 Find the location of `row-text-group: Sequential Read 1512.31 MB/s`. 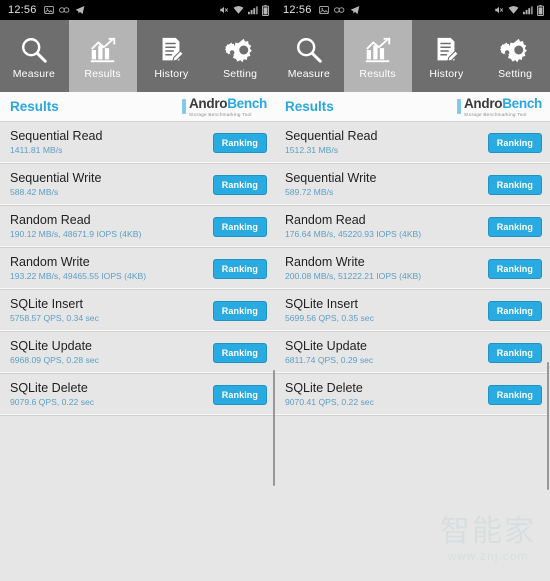

row-text-group: Sequential Read 1512.31 MB/s is located at coordinates (331, 142).